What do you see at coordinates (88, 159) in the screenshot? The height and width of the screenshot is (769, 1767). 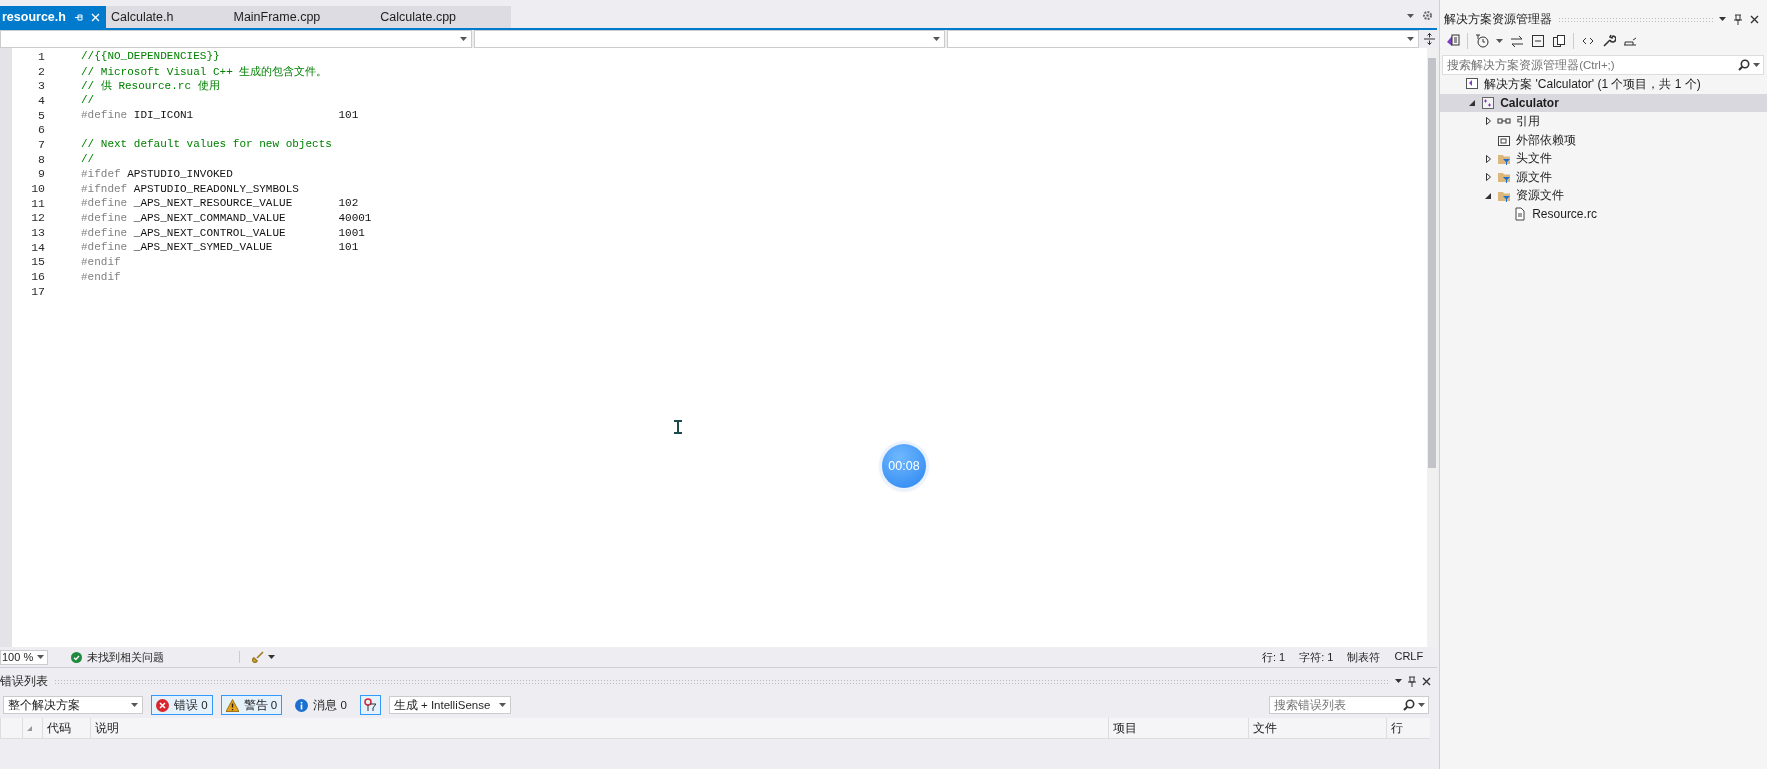 I see `code-comment: //` at bounding box center [88, 159].